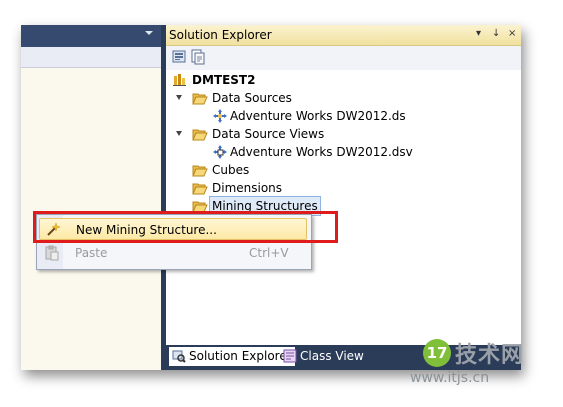 The width and height of the screenshot is (563, 407). Describe the element at coordinates (180, 57) in the screenshot. I see `properties-icon` at that location.